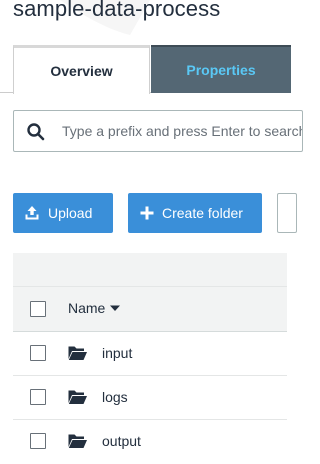  I want to click on tab-properties: Properties, so click(221, 69).